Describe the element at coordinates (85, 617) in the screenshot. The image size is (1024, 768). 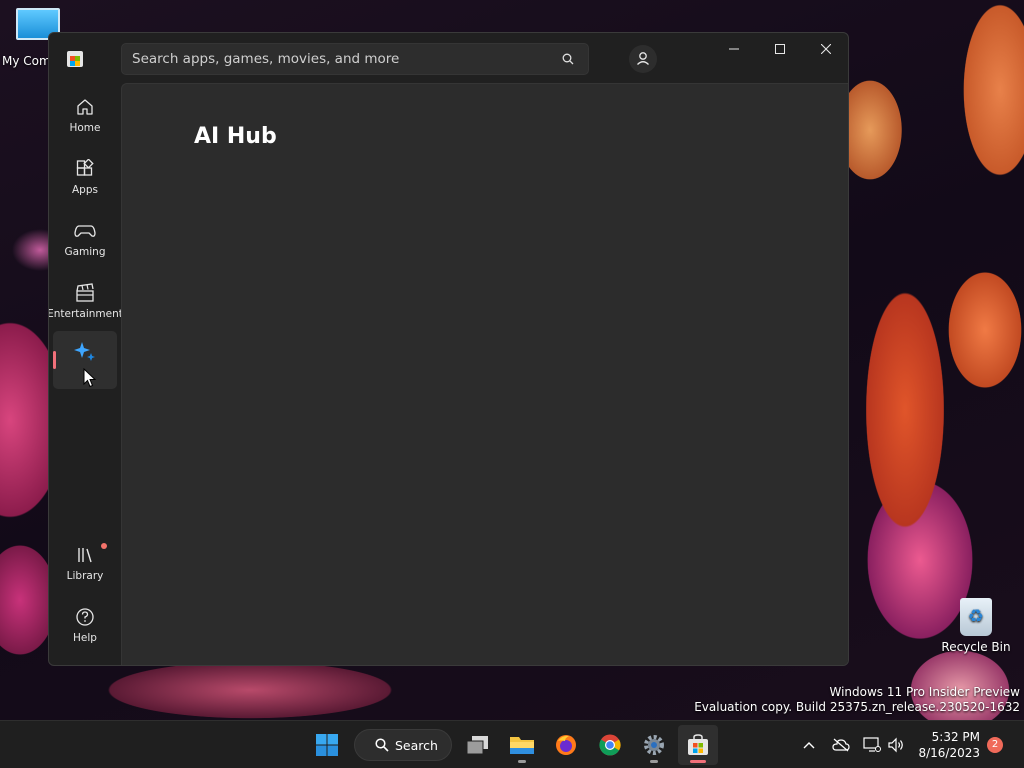
I see `help-icon` at that location.